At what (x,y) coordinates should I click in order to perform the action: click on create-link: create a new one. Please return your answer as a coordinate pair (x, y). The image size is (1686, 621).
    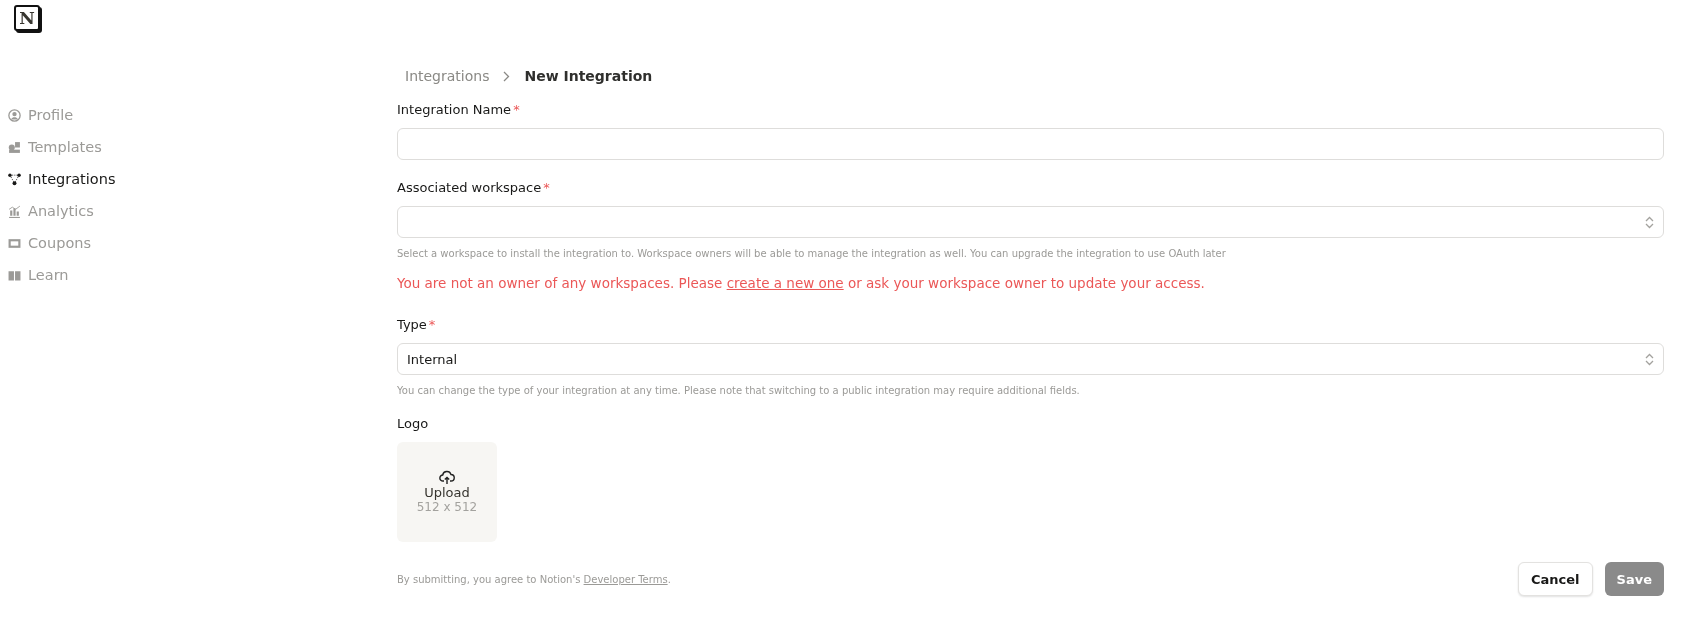
    Looking at the image, I should click on (785, 283).